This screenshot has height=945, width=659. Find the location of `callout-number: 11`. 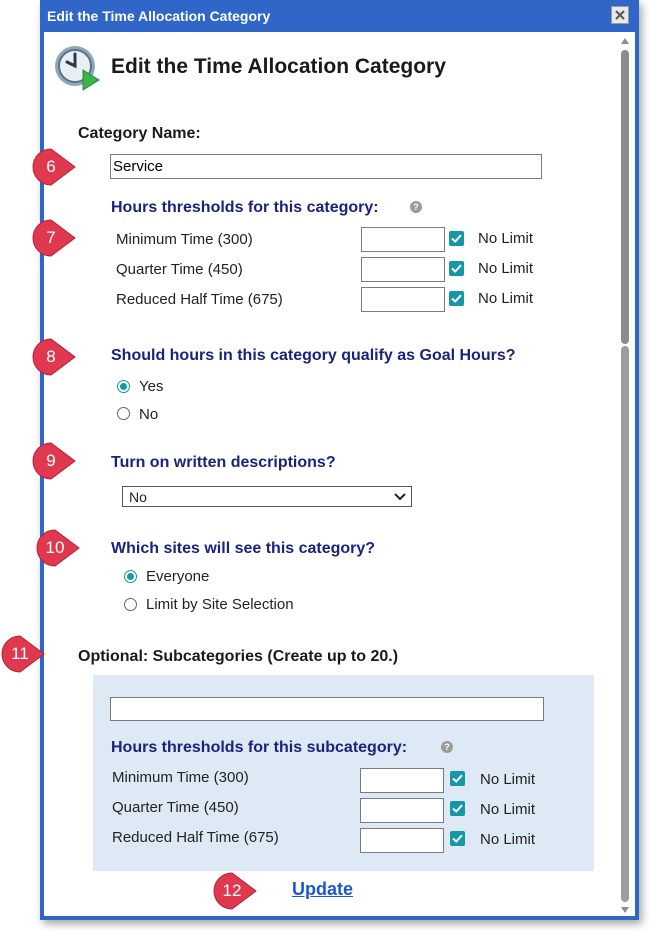

callout-number: 11 is located at coordinates (20, 653).